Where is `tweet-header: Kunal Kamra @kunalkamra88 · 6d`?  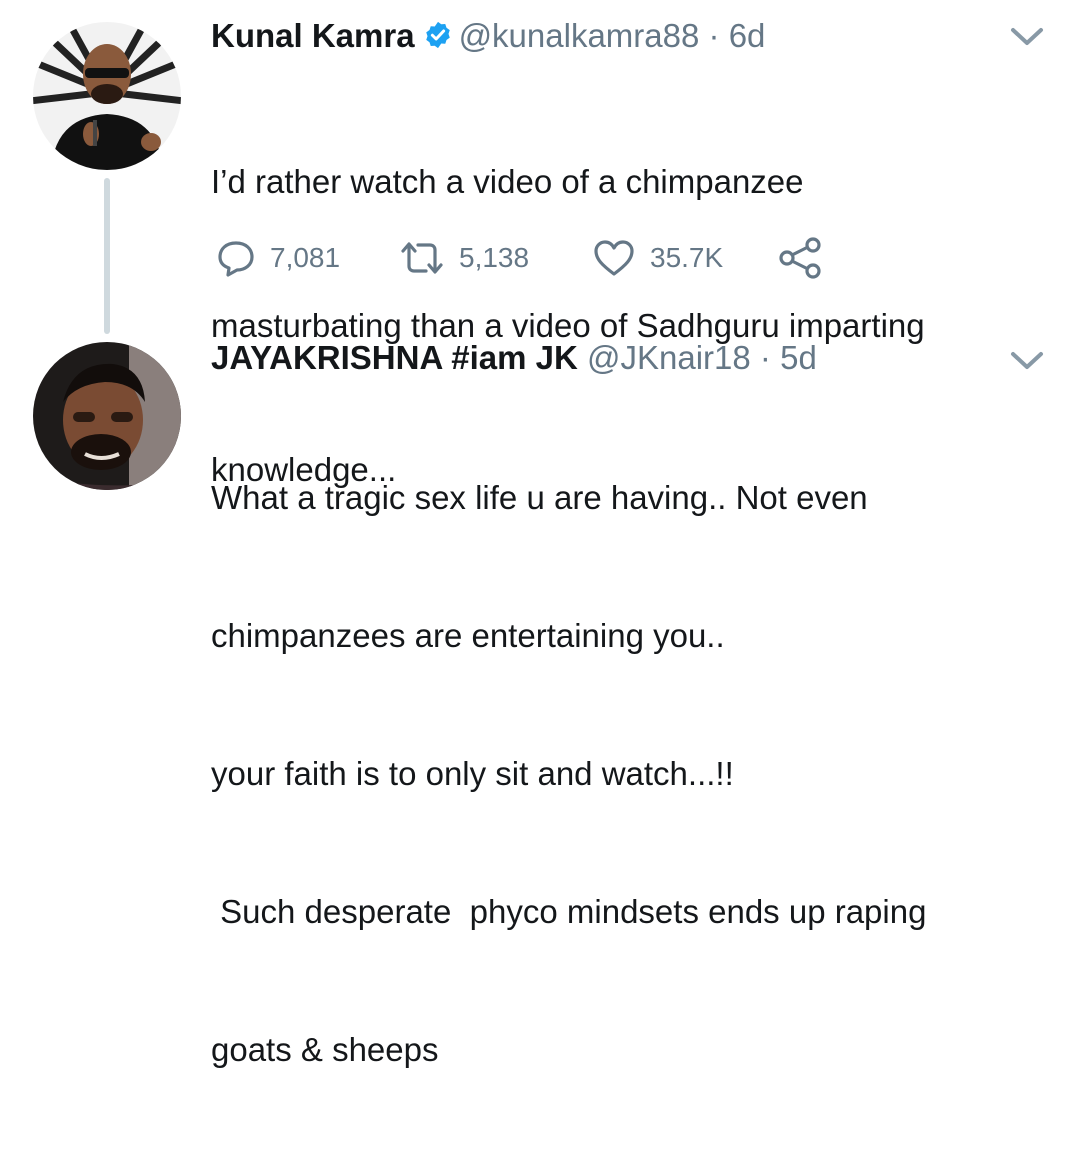 tweet-header: Kunal Kamra @kunalkamra88 · 6d is located at coordinates (488, 37).